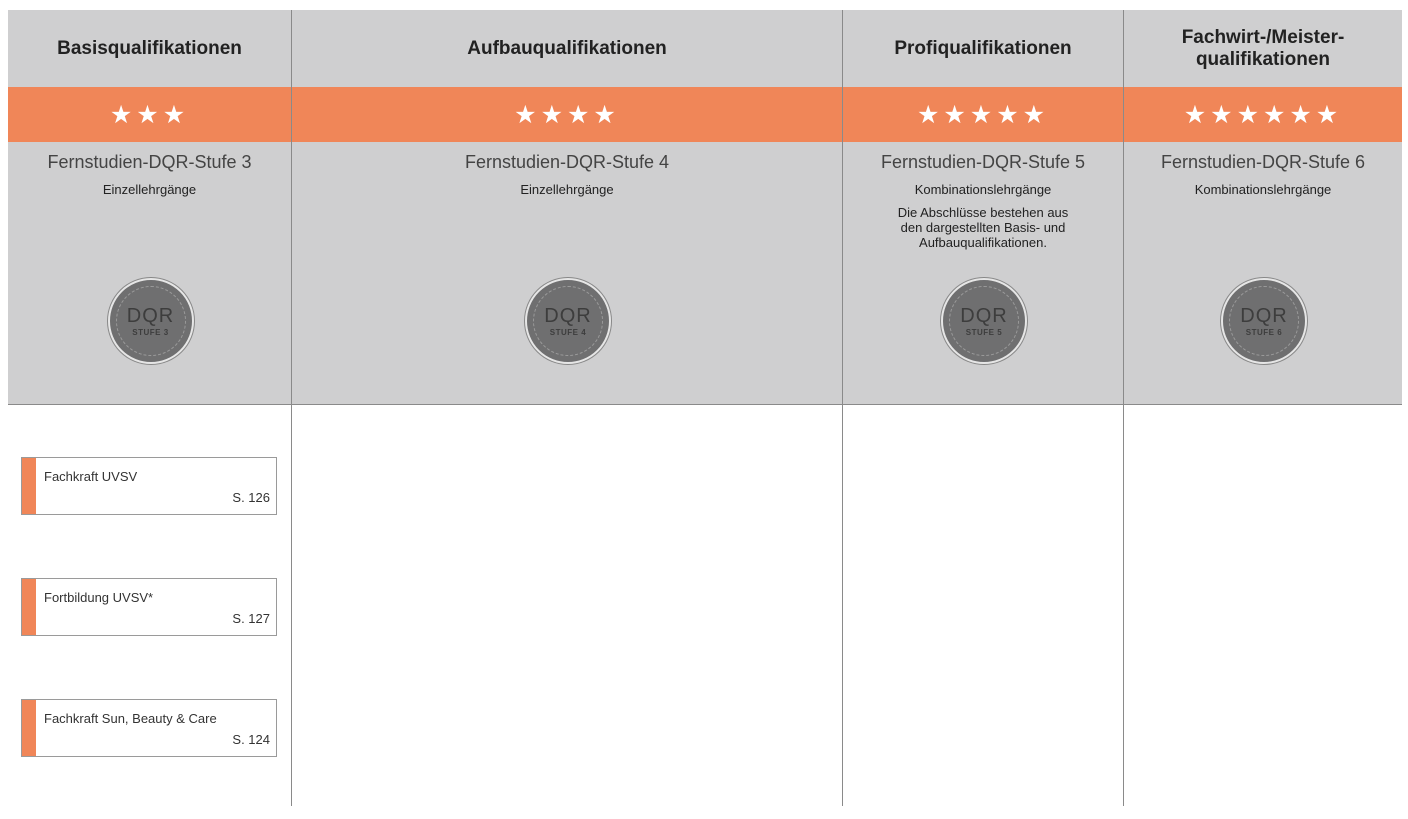  I want to click on column-header: Aufbauqualifikationen, so click(567, 48).